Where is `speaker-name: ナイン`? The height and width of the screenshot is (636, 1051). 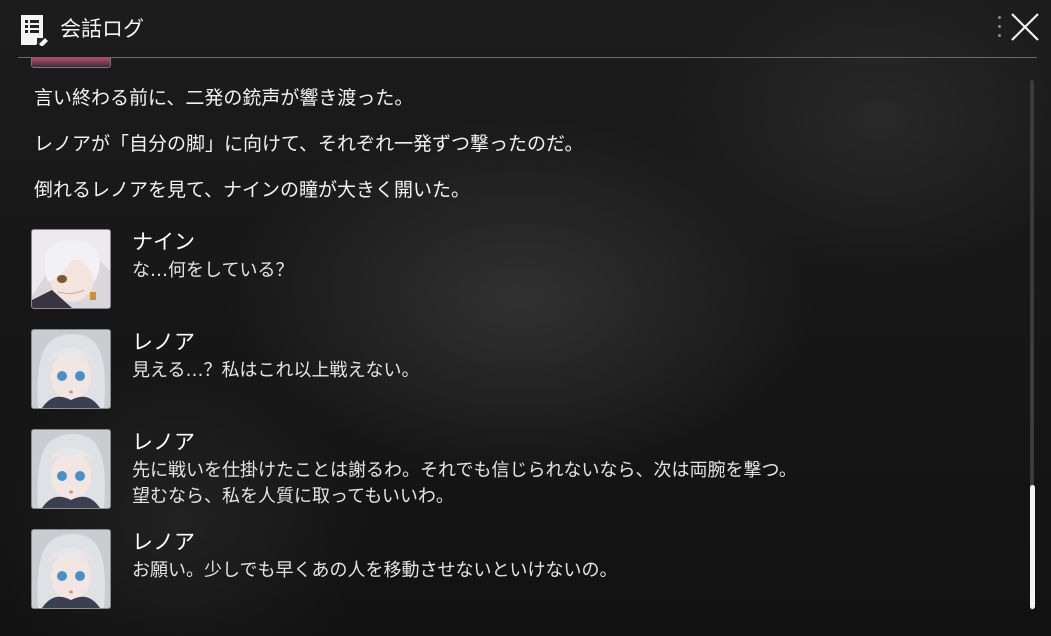 speaker-name: ナイン is located at coordinates (163, 242).